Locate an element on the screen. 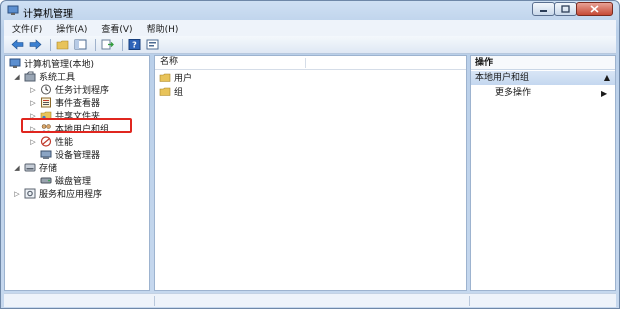 Image resolution: width=620 pixels, height=309 pixels. tree-item-storage: ◢ 存储 is located at coordinates (35, 167).